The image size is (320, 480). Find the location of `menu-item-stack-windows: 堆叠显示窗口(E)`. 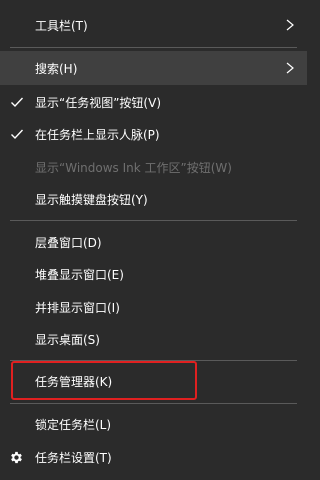

menu-item-stack-windows: 堆叠显示窗口(E) is located at coordinates (153, 274).